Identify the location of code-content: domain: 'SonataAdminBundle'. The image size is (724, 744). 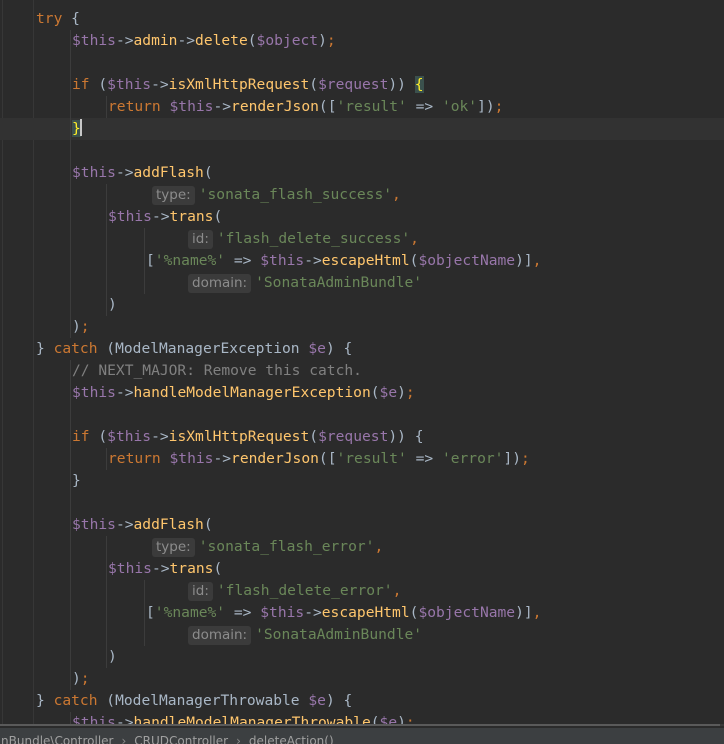
(305, 283).